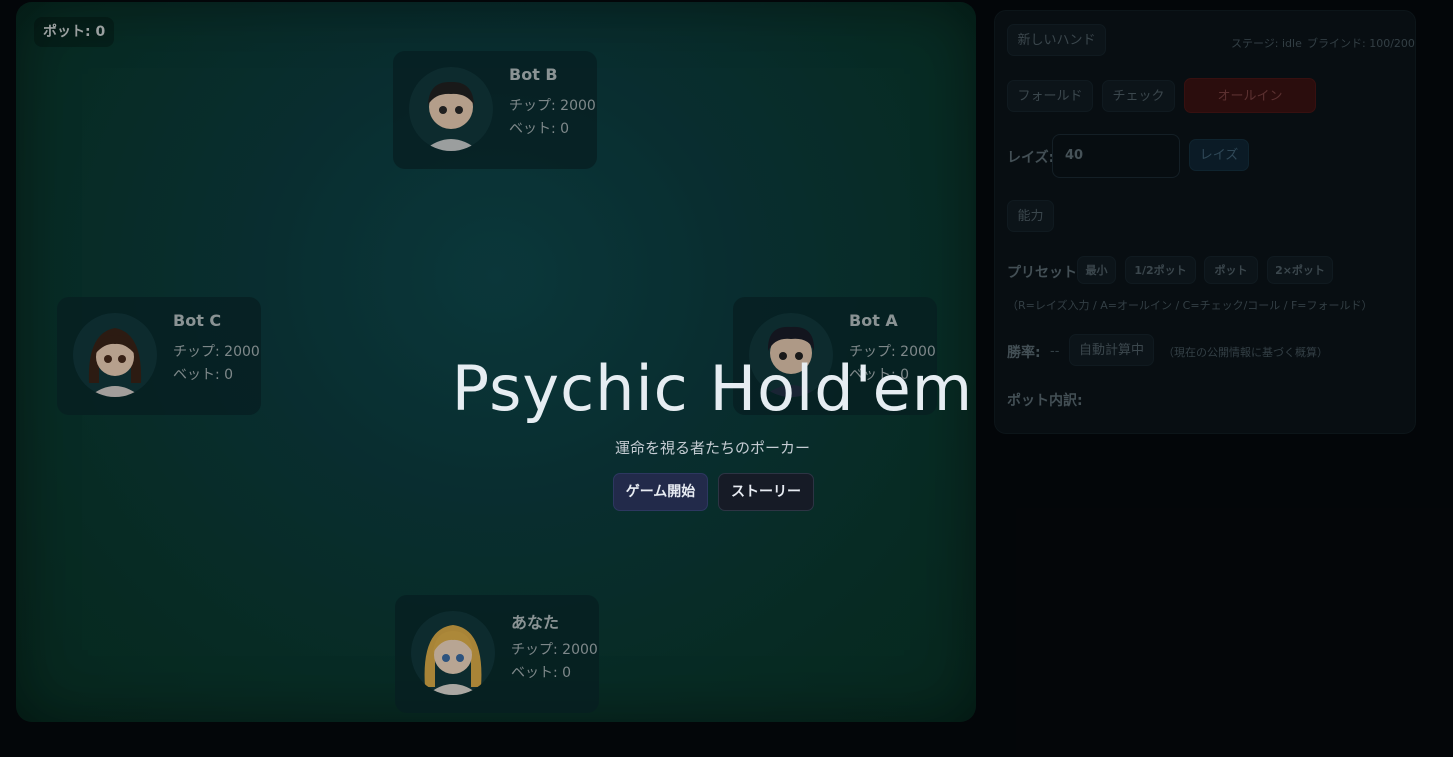  Describe the element at coordinates (766, 492) in the screenshot. I see `story-button: ストーリー` at that location.